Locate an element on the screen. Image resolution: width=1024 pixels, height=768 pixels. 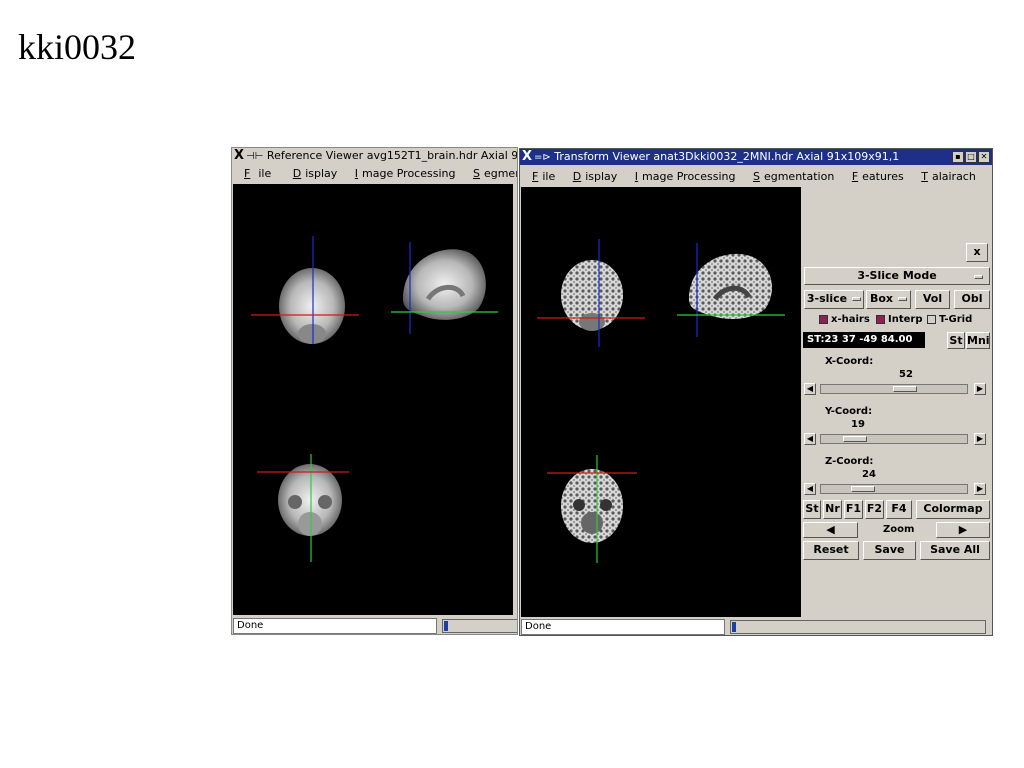
coordinate-readout: ST:23 37 -49 84.00 is located at coordinates (864, 340).